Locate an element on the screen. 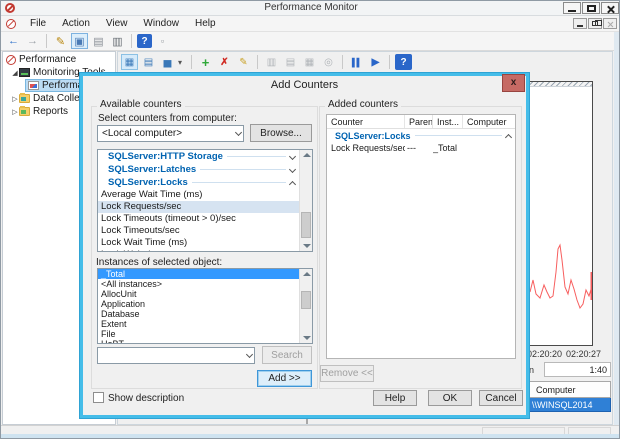 The width and height of the screenshot is (620, 439). instance-item: Application is located at coordinates (198, 304).